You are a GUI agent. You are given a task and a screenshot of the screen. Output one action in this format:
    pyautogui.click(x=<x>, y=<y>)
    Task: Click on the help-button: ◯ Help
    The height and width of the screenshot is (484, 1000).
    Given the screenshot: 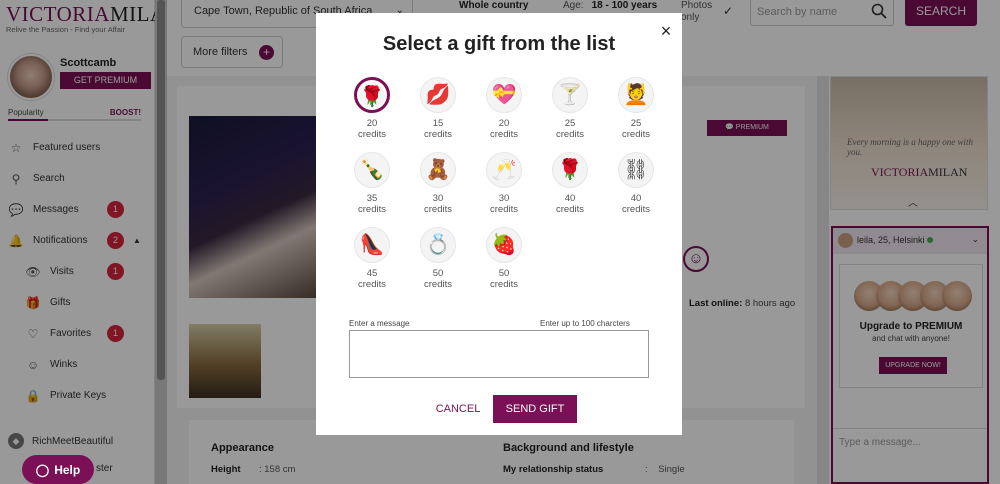 What is the action you would take?
    pyautogui.click(x=58, y=469)
    